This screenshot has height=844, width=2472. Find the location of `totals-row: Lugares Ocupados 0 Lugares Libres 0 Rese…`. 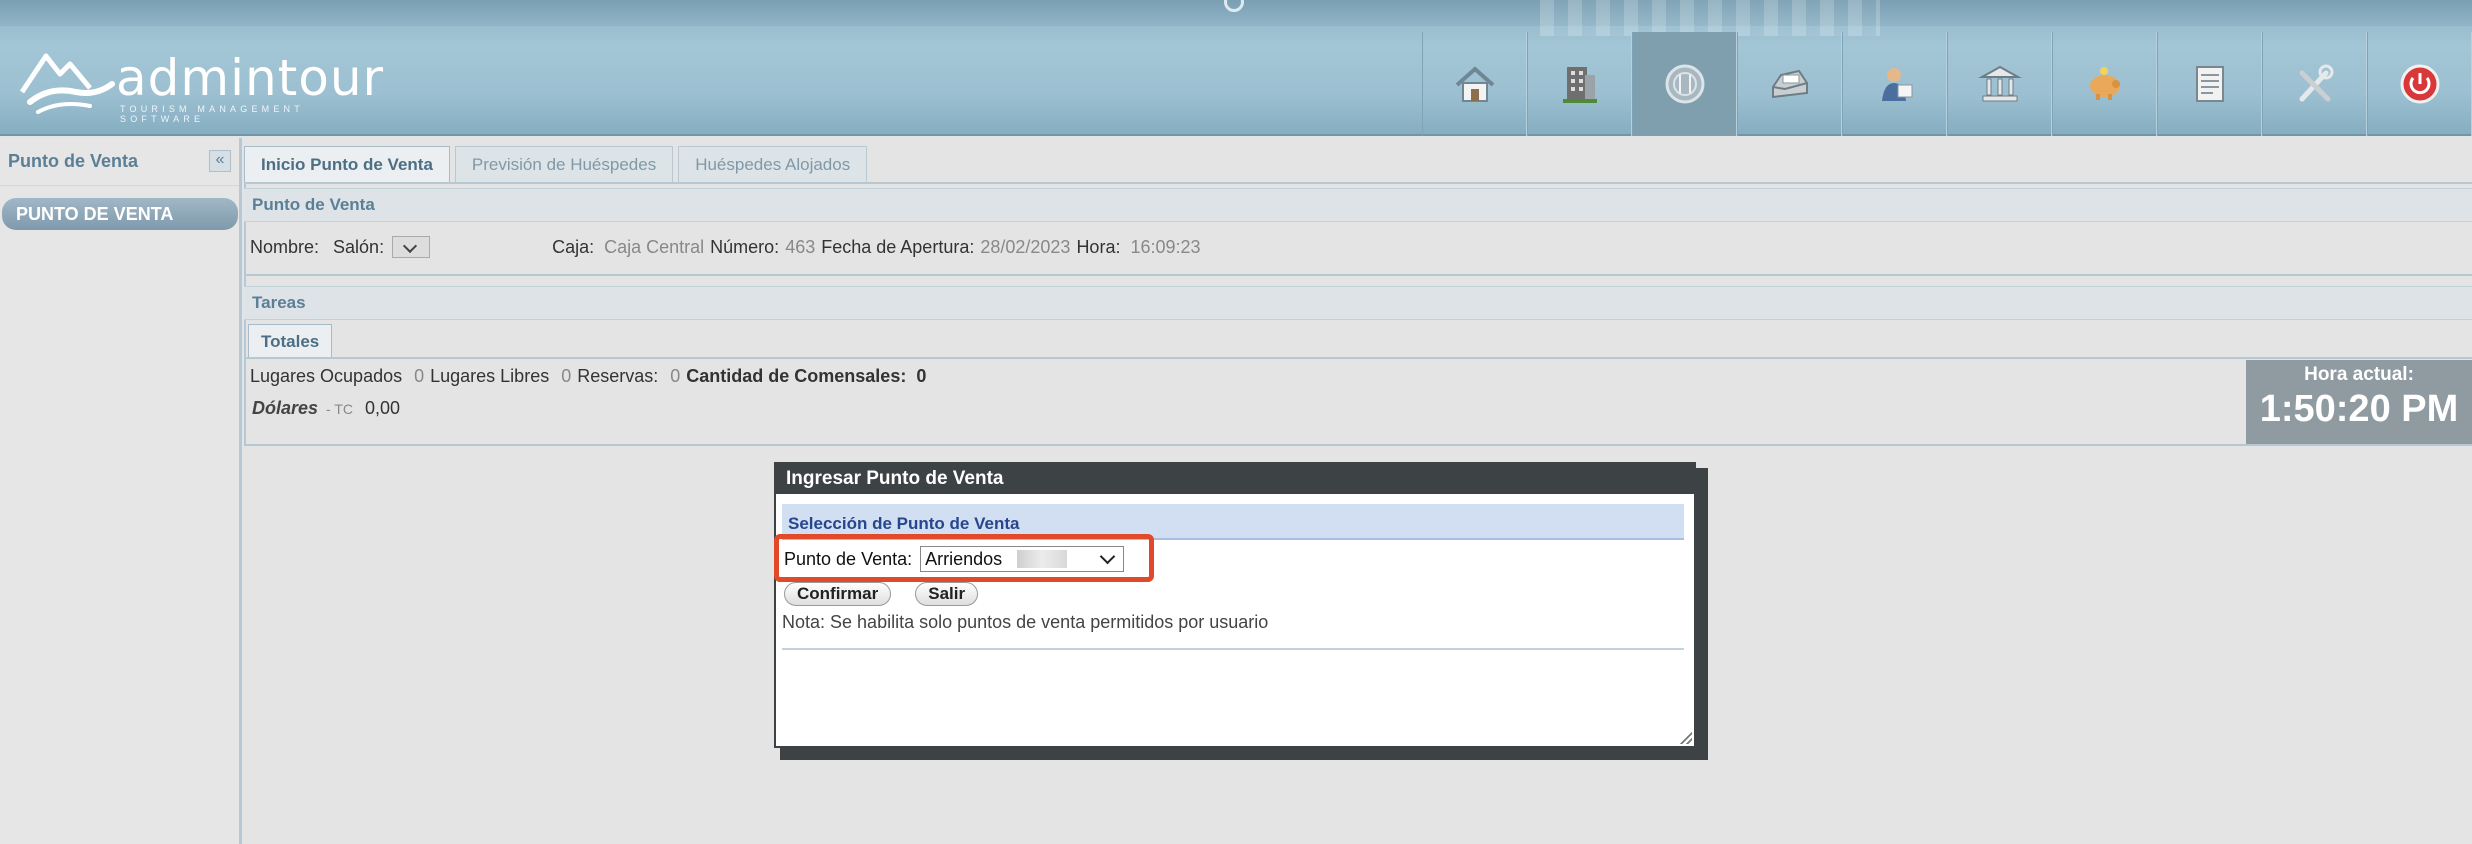

totals-row: Lugares Ocupados 0 Lugares Libres 0 Rese… is located at coordinates (588, 376).